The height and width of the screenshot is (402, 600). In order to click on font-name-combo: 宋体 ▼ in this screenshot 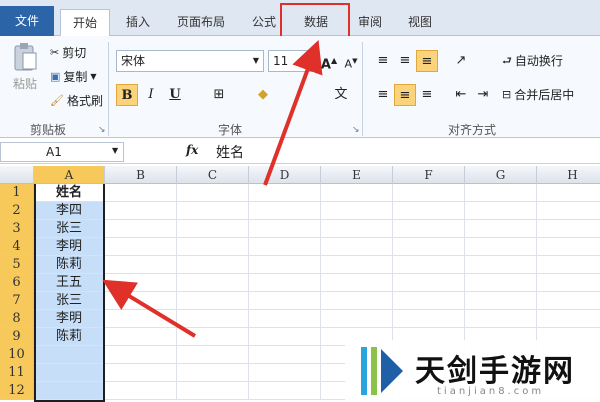, I will do `click(190, 61)`.